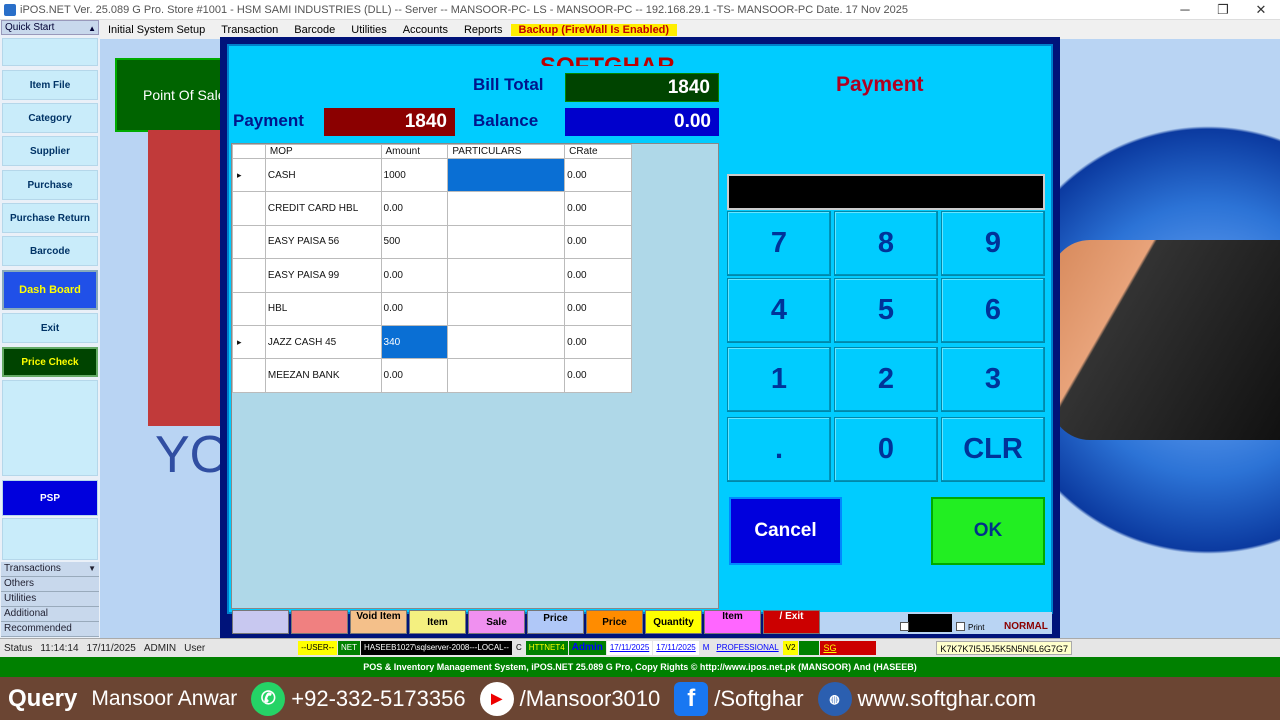 Image resolution: width=1280 pixels, height=720 pixels. What do you see at coordinates (779, 243) in the screenshot?
I see `key-7: 7` at bounding box center [779, 243].